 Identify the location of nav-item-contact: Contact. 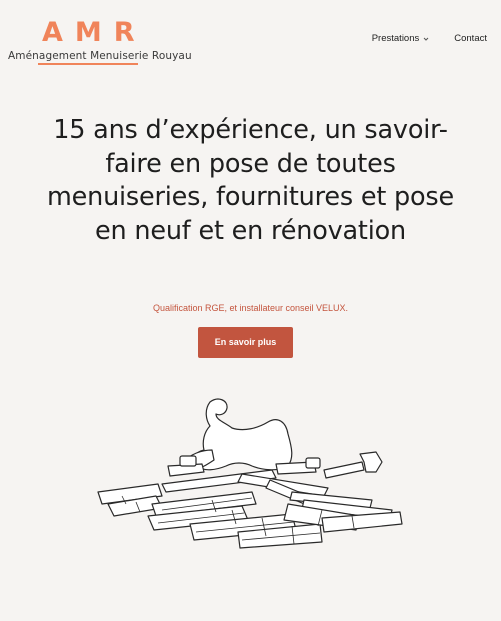
(470, 38).